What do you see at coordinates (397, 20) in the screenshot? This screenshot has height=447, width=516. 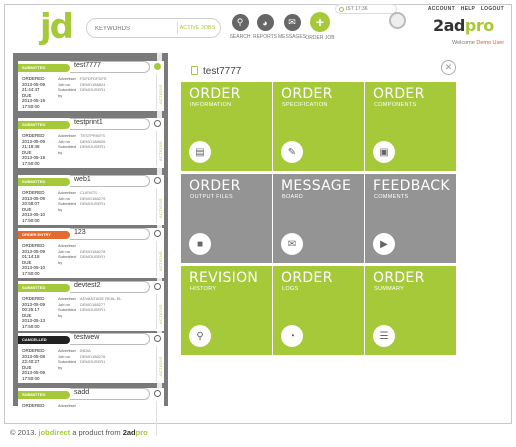 I see `clock-icon` at bounding box center [397, 20].